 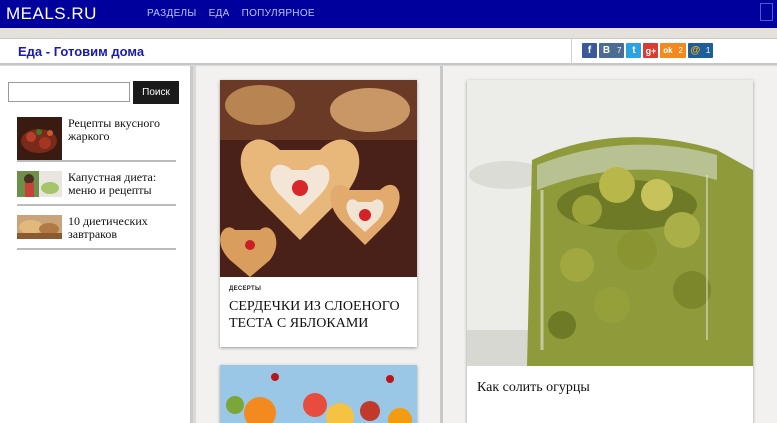 What do you see at coordinates (668, 50) in the screenshot?
I see `odnoklassniki-icon: ok` at bounding box center [668, 50].